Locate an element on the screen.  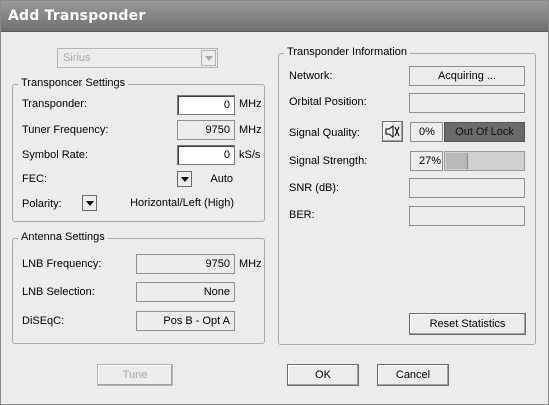
antenna-settings-legend: Antenna Settings is located at coordinates (63, 237).